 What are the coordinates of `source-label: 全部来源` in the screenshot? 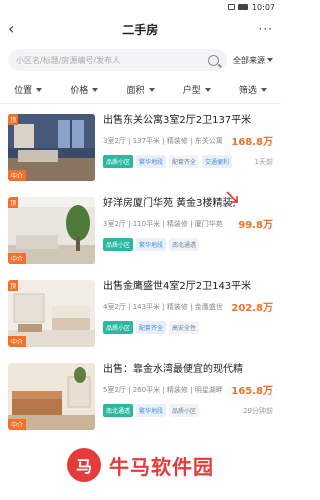 It's located at (249, 60).